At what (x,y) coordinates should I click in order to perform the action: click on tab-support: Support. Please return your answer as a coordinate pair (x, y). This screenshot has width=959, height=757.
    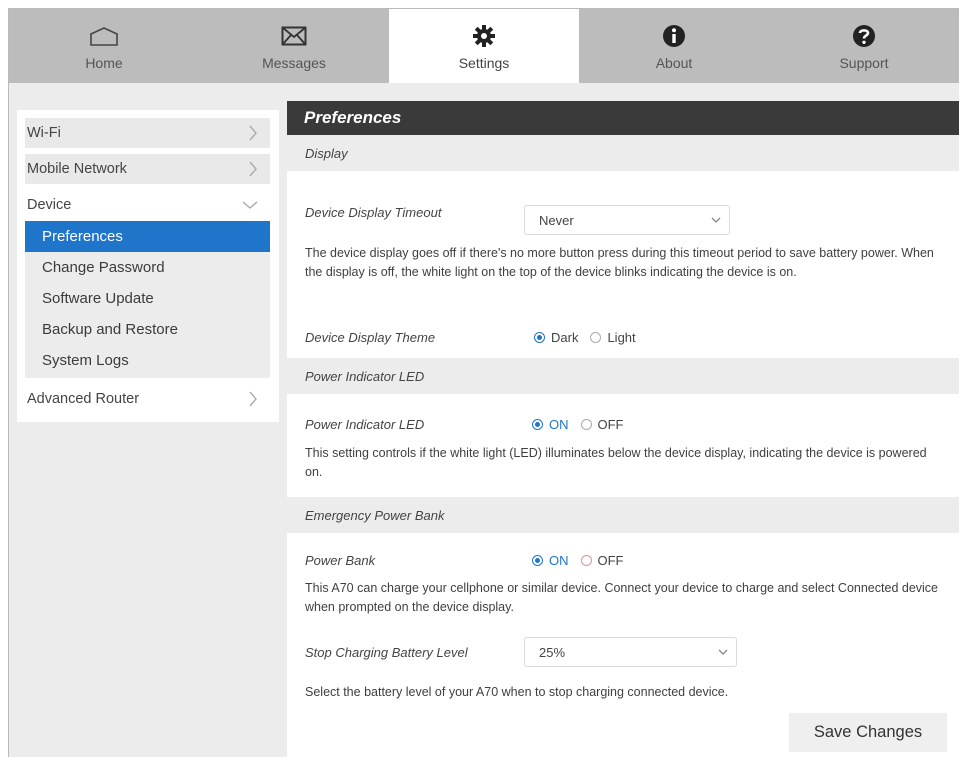
    Looking at the image, I should click on (864, 46).